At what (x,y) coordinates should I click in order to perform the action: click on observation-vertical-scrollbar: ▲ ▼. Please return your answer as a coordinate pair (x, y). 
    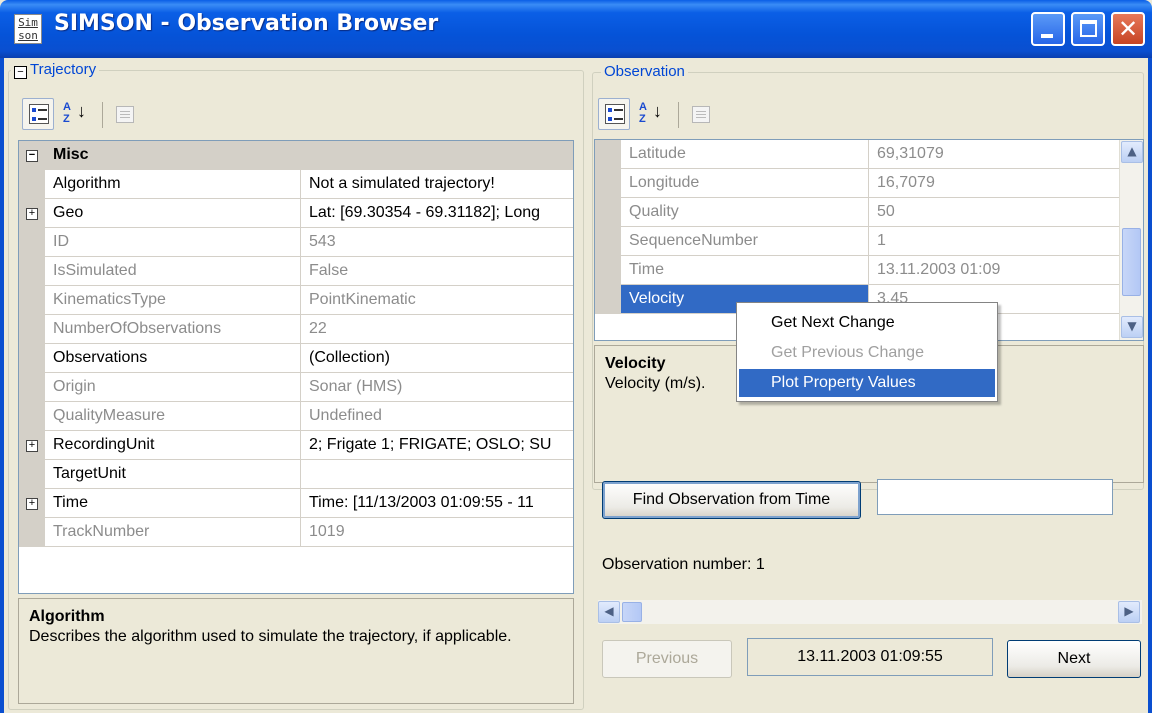
    Looking at the image, I should click on (1131, 240).